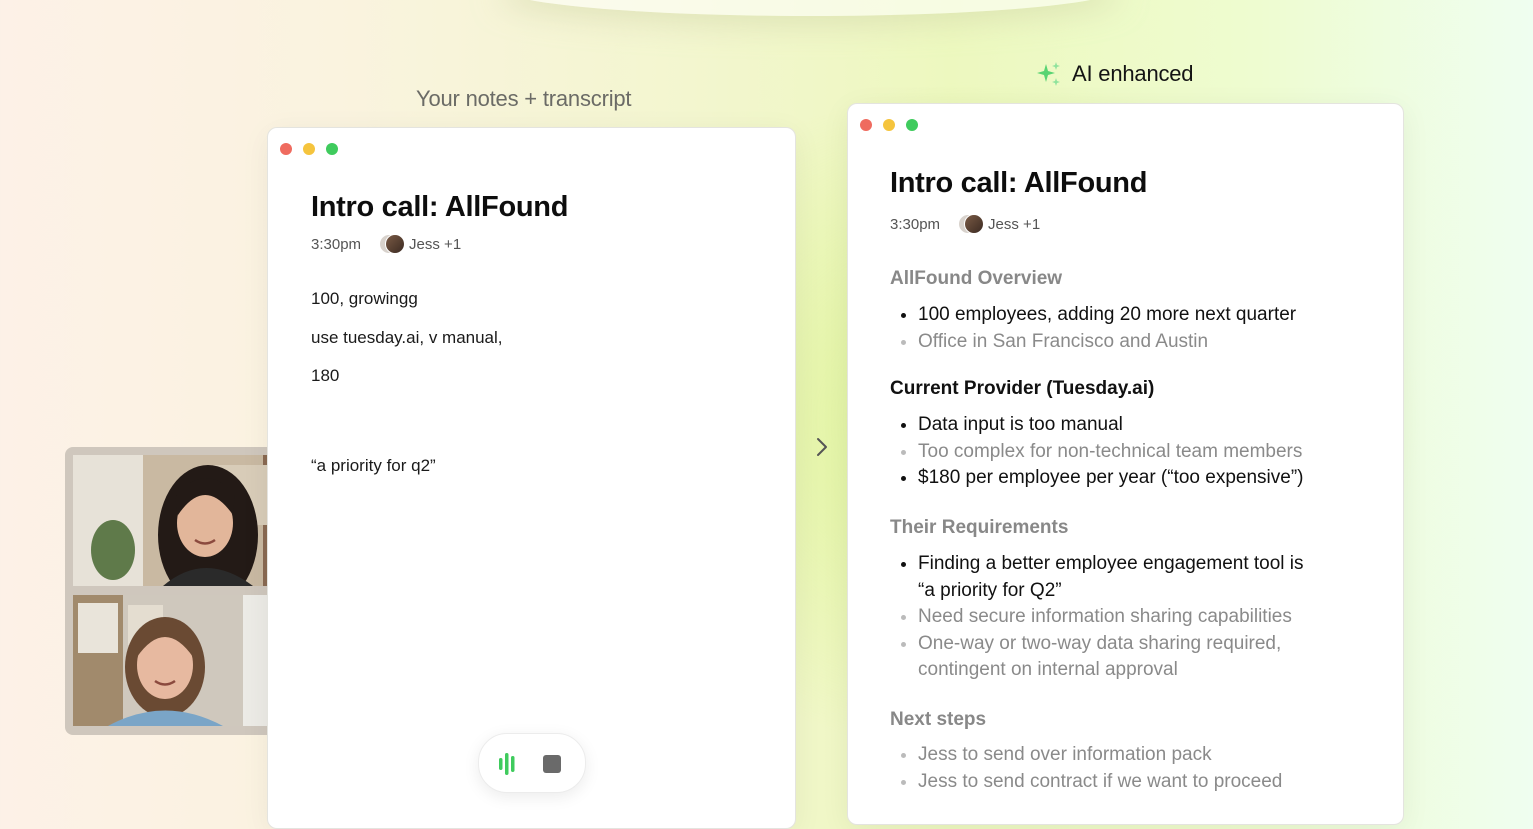 This screenshot has width=1533, height=829. I want to click on note-title: Intro call: AllFound, so click(440, 207).